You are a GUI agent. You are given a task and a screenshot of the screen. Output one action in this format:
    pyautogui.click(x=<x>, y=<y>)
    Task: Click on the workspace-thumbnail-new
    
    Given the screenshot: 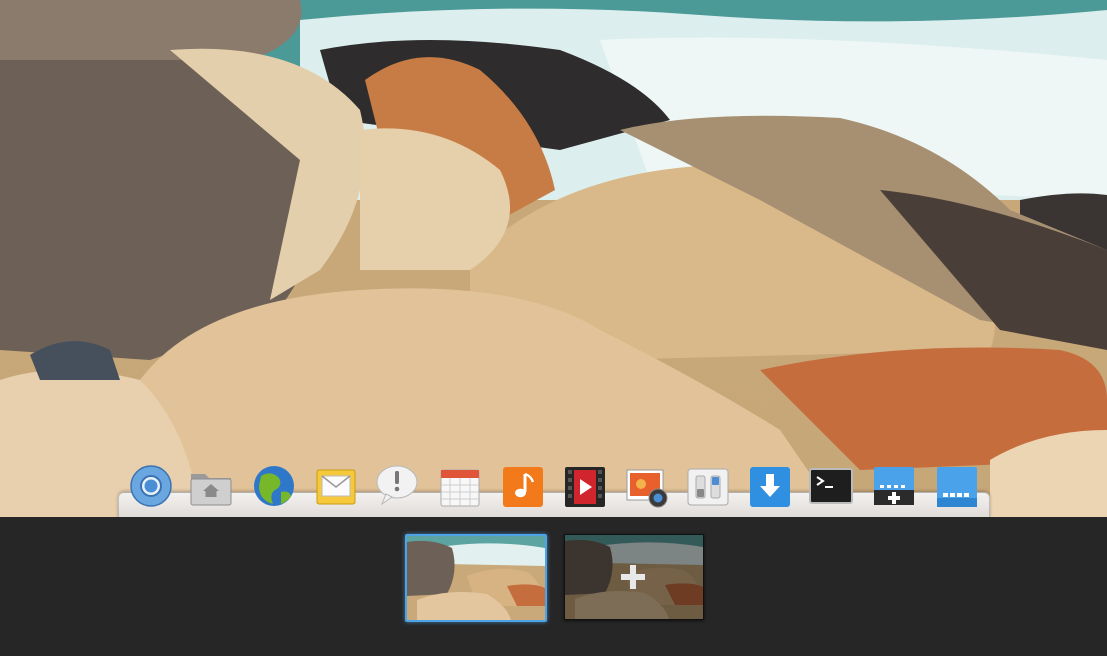 What is the action you would take?
    pyautogui.click(x=634, y=577)
    